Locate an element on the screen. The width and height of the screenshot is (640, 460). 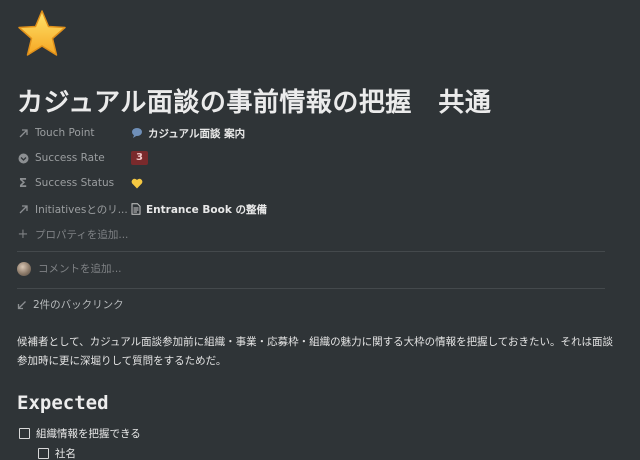
page-title: カジュアル面談の事前情報の把握 共通 is located at coordinates (254, 100).